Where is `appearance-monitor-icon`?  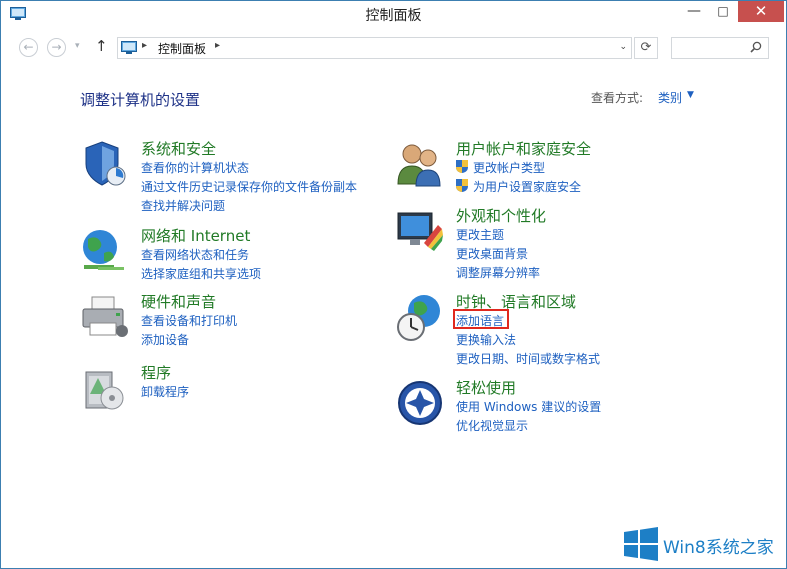 appearance-monitor-icon is located at coordinates (420, 231).